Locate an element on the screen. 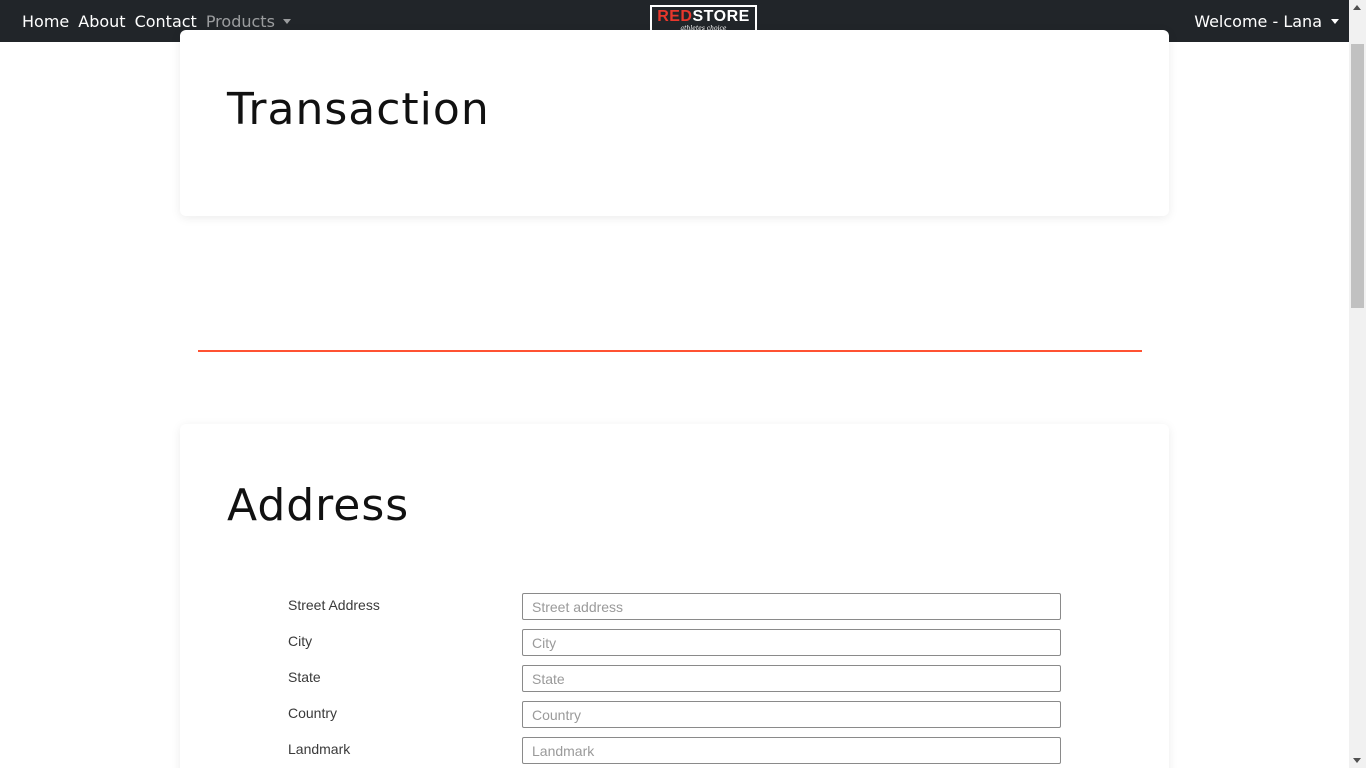  state-label: State is located at coordinates (304, 677).